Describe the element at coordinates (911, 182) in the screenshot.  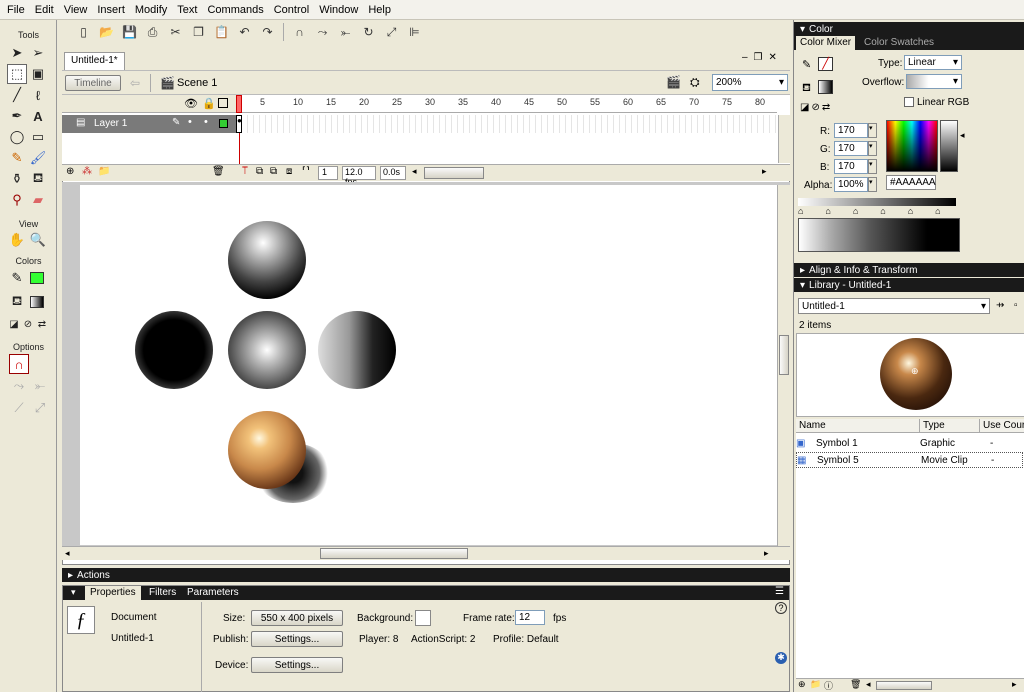
I see `hex-input: #AAAAAA` at that location.